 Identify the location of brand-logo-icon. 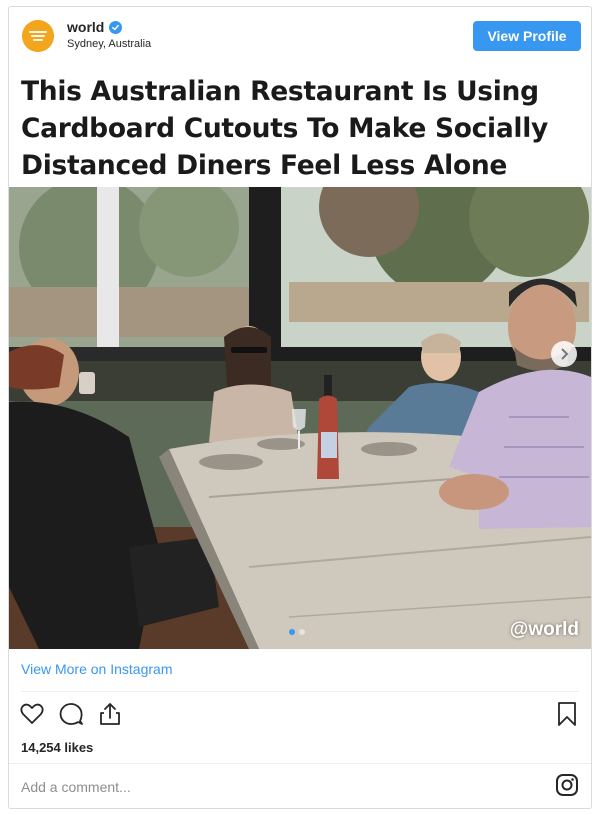
(38, 36).